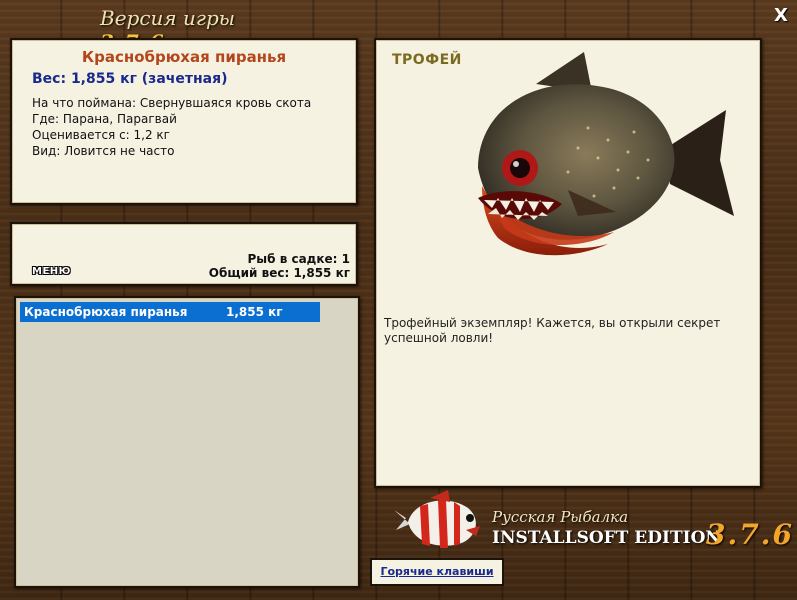  Describe the element at coordinates (279, 273) in the screenshot. I see `total-weight: Общий вес: 1,855 кг` at that location.